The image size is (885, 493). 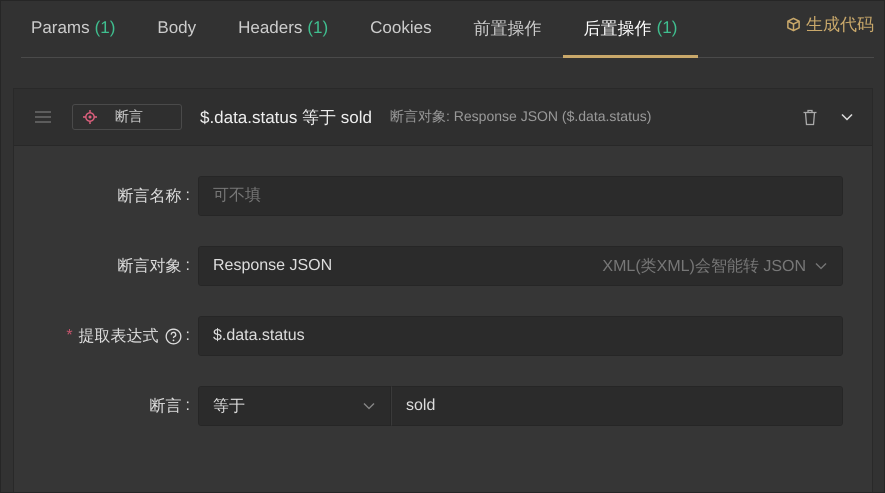 What do you see at coordinates (129, 117) in the screenshot?
I see `assertion-type-label: 断言` at bounding box center [129, 117].